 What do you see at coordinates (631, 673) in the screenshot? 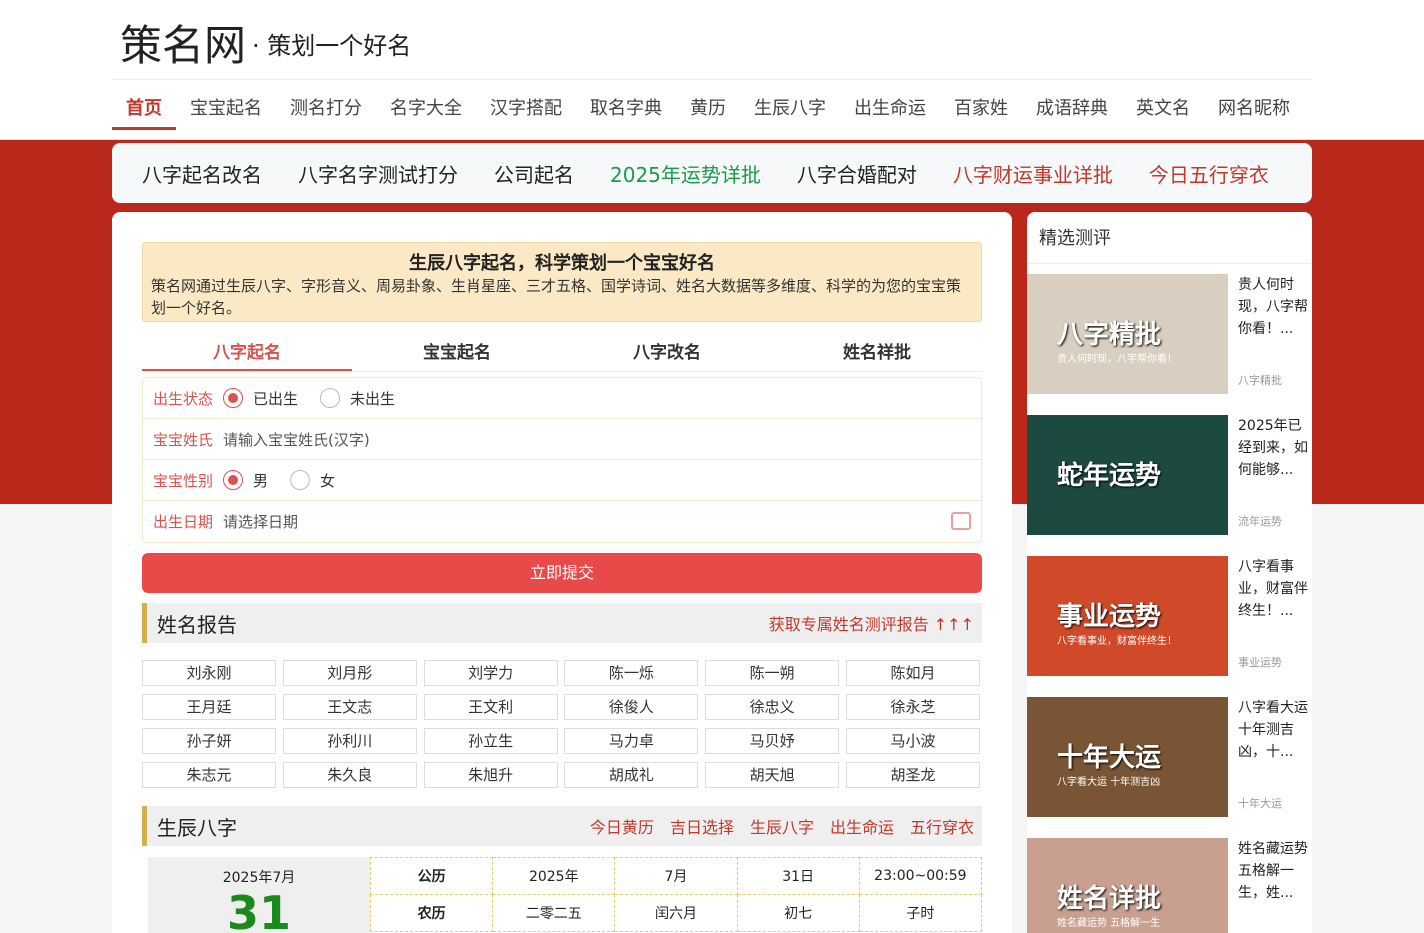
I see `name-chip: 陈一烁` at bounding box center [631, 673].